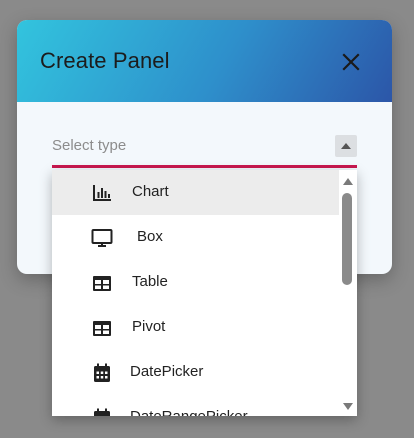 This screenshot has height=438, width=414. Describe the element at coordinates (204, 149) in the screenshot. I see `type-select: Select type` at that location.